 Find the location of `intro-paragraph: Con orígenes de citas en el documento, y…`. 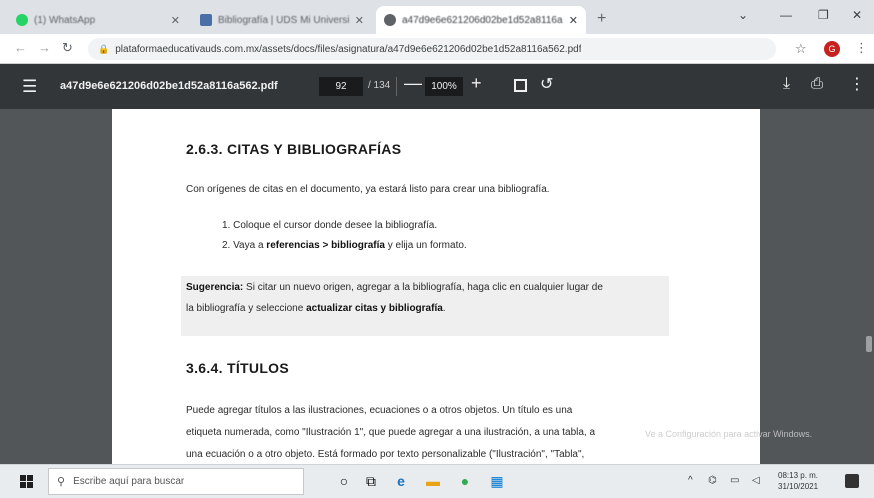

intro-paragraph: Con orígenes de citas en el documento, y… is located at coordinates (368, 189).